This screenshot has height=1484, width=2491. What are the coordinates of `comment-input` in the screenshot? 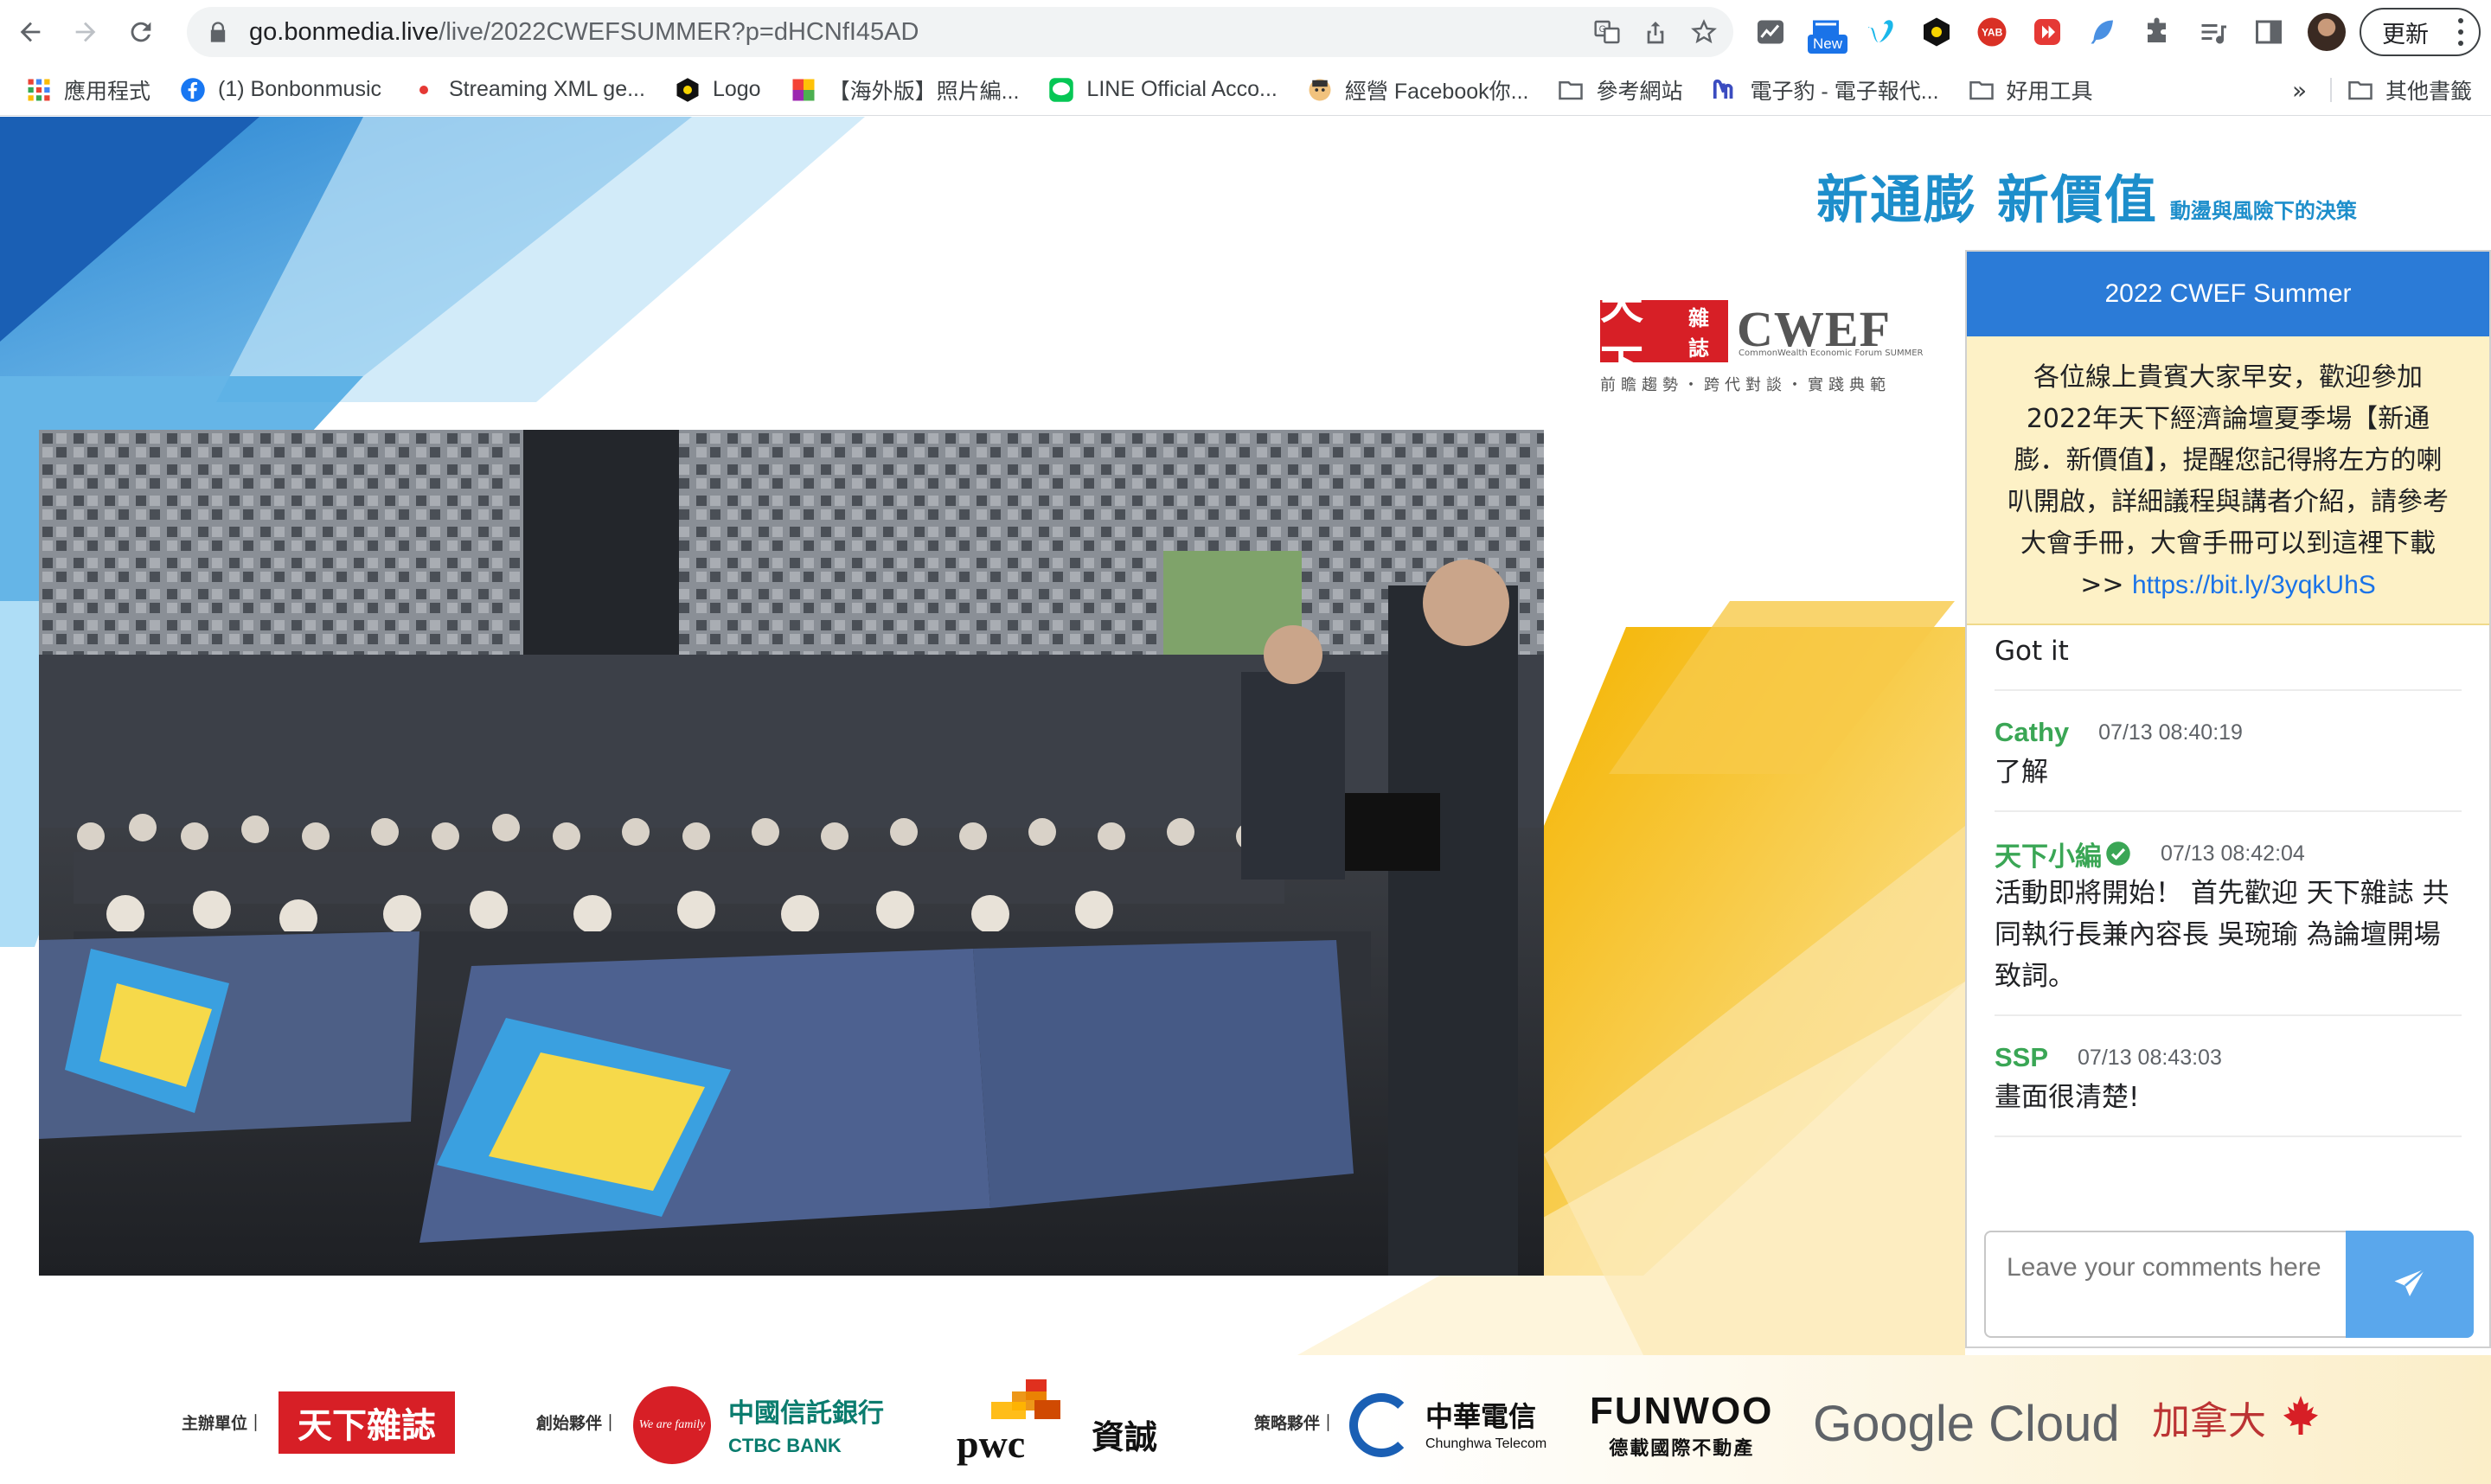 It's located at (2165, 1285).